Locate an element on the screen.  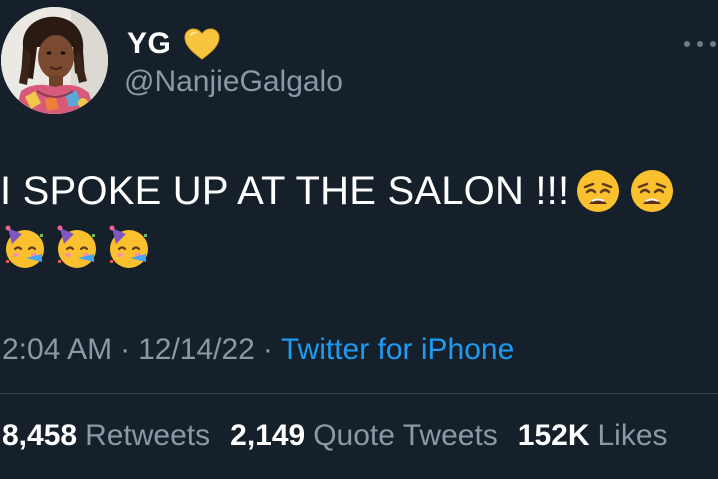
yellow-heart-icon is located at coordinates (202, 44).